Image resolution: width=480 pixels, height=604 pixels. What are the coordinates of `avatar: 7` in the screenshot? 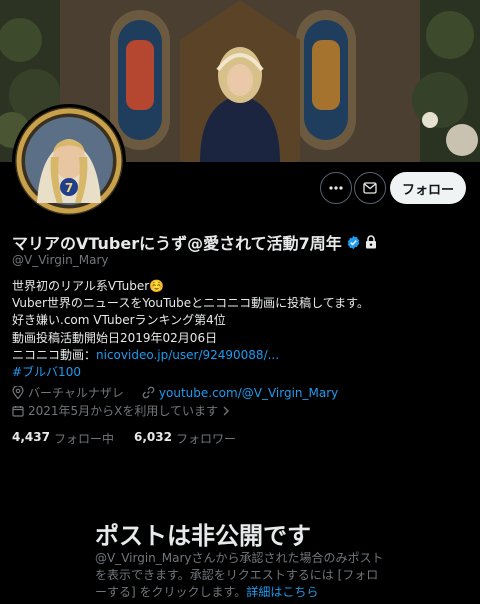 It's located at (69, 161).